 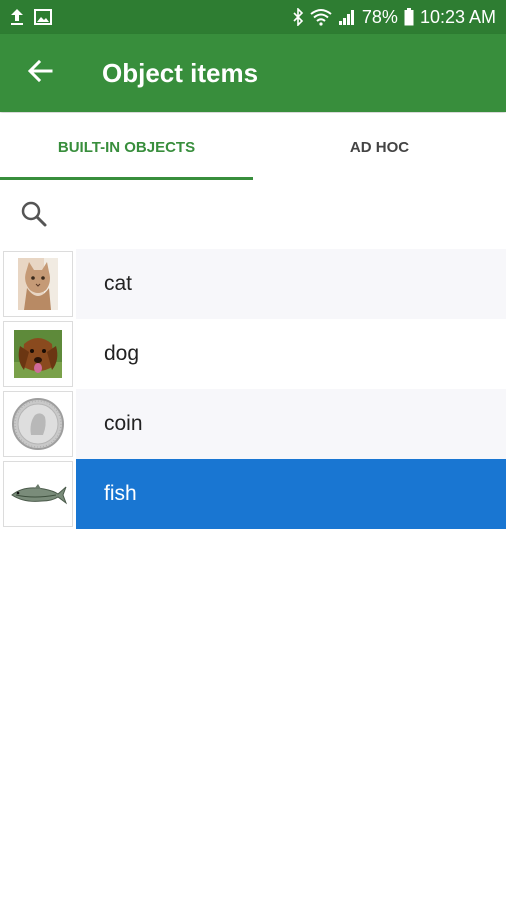 I want to click on cat-thumbnail, so click(x=38, y=284).